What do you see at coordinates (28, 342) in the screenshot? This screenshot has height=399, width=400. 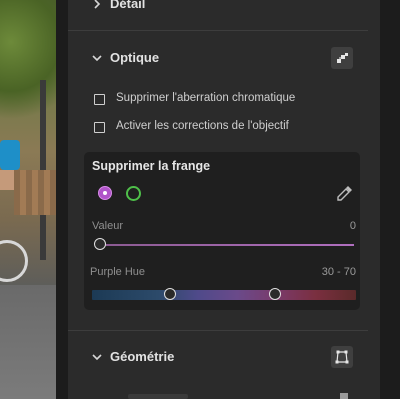 I see `photo-road` at bounding box center [28, 342].